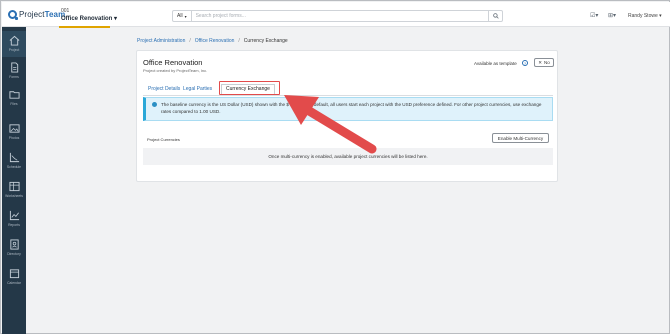  What do you see at coordinates (612, 15) in the screenshot?
I see `apps-grid-icon: ⊞▾` at bounding box center [612, 15].